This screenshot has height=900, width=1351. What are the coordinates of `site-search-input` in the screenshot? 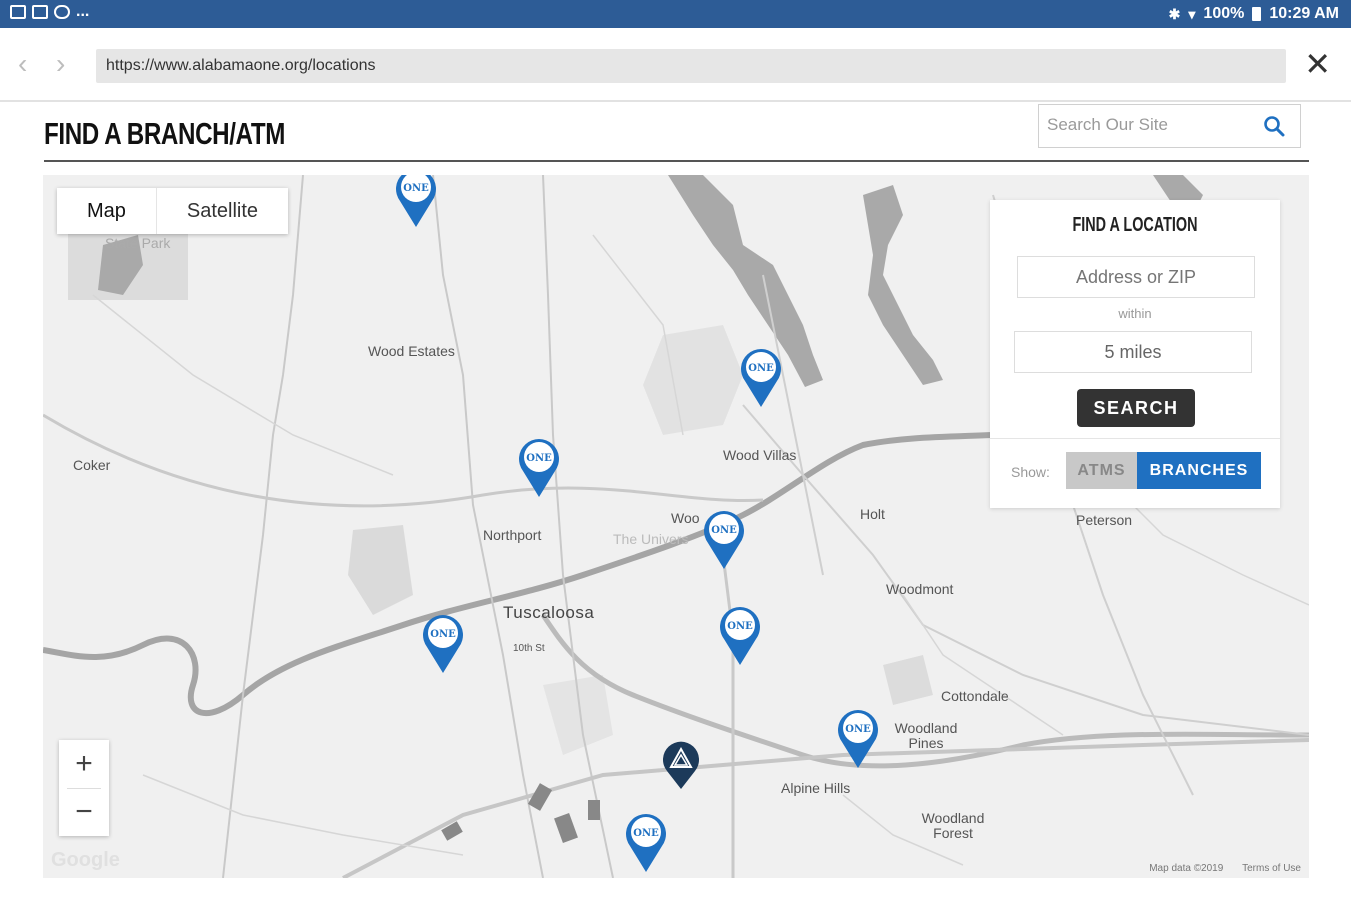 It's located at (1152, 125).